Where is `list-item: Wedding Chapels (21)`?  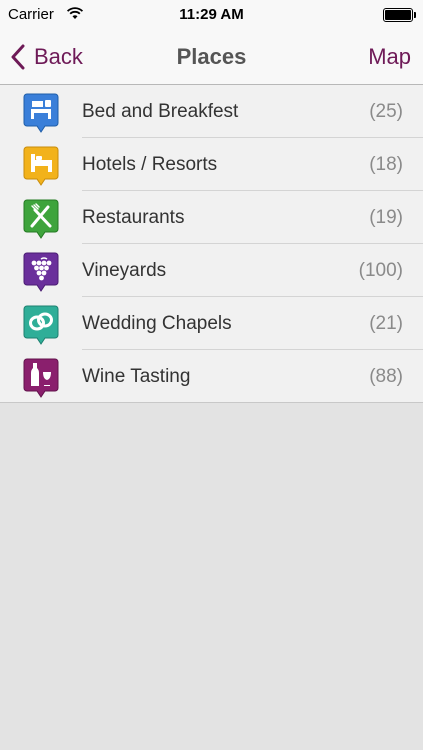 list-item: Wedding Chapels (21) is located at coordinates (211, 323).